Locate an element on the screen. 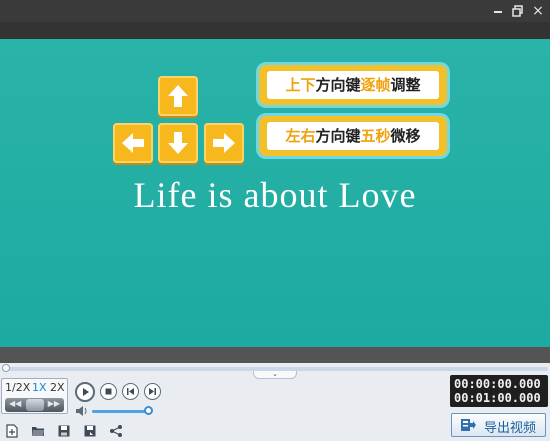  play-icon is located at coordinates (86, 392).